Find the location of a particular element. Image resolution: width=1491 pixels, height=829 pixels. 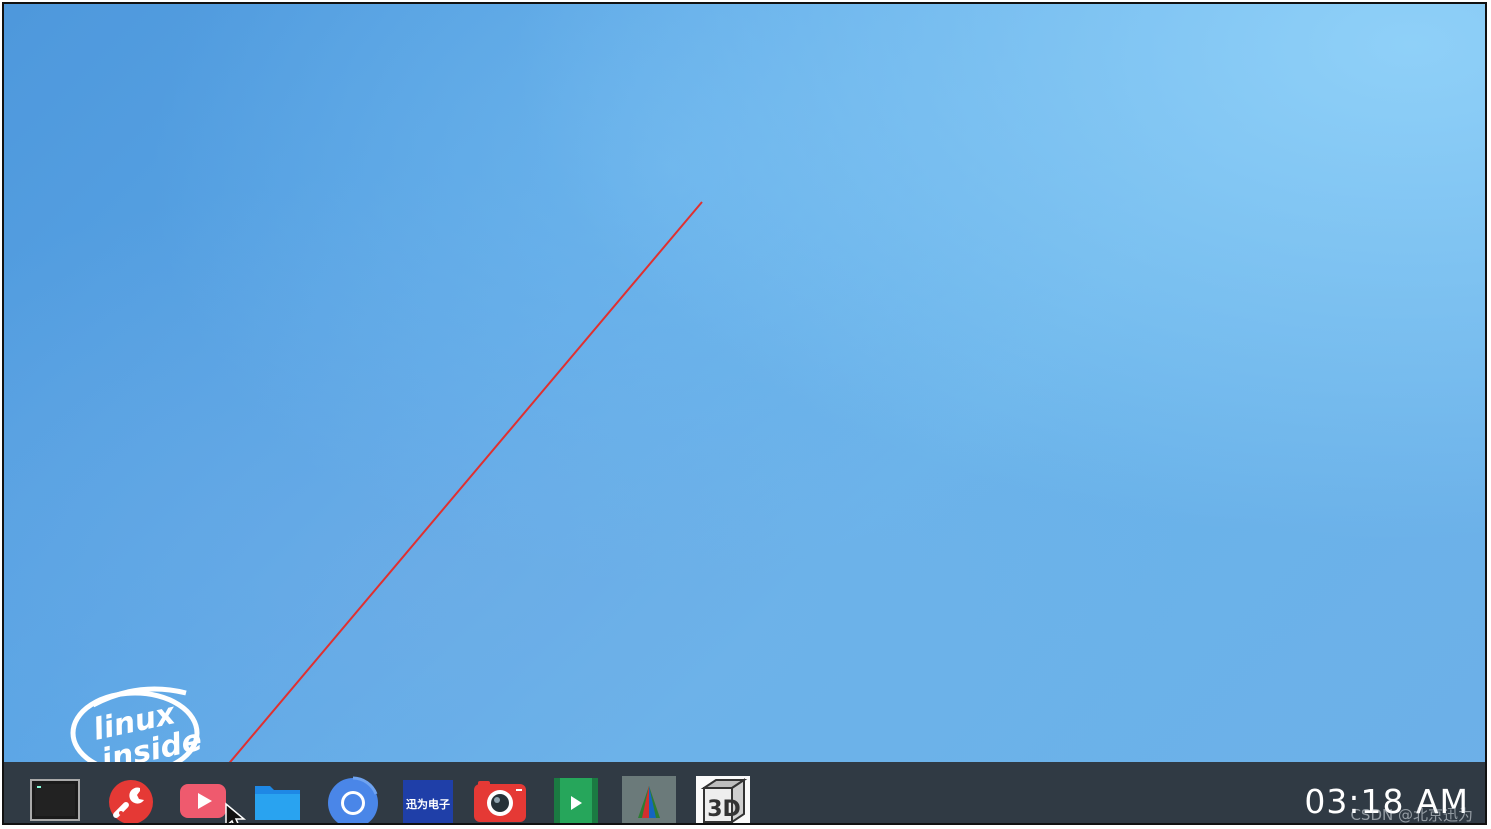

glmark-triangle-icon is located at coordinates (649, 798).